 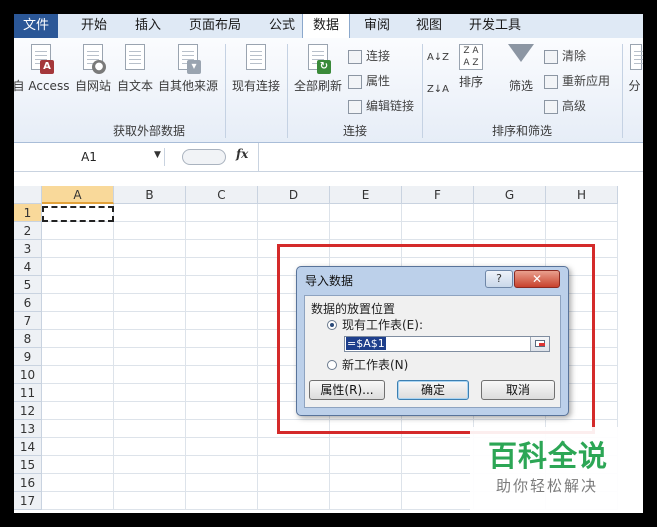 I want to click on cell-c13, so click(x=222, y=429).